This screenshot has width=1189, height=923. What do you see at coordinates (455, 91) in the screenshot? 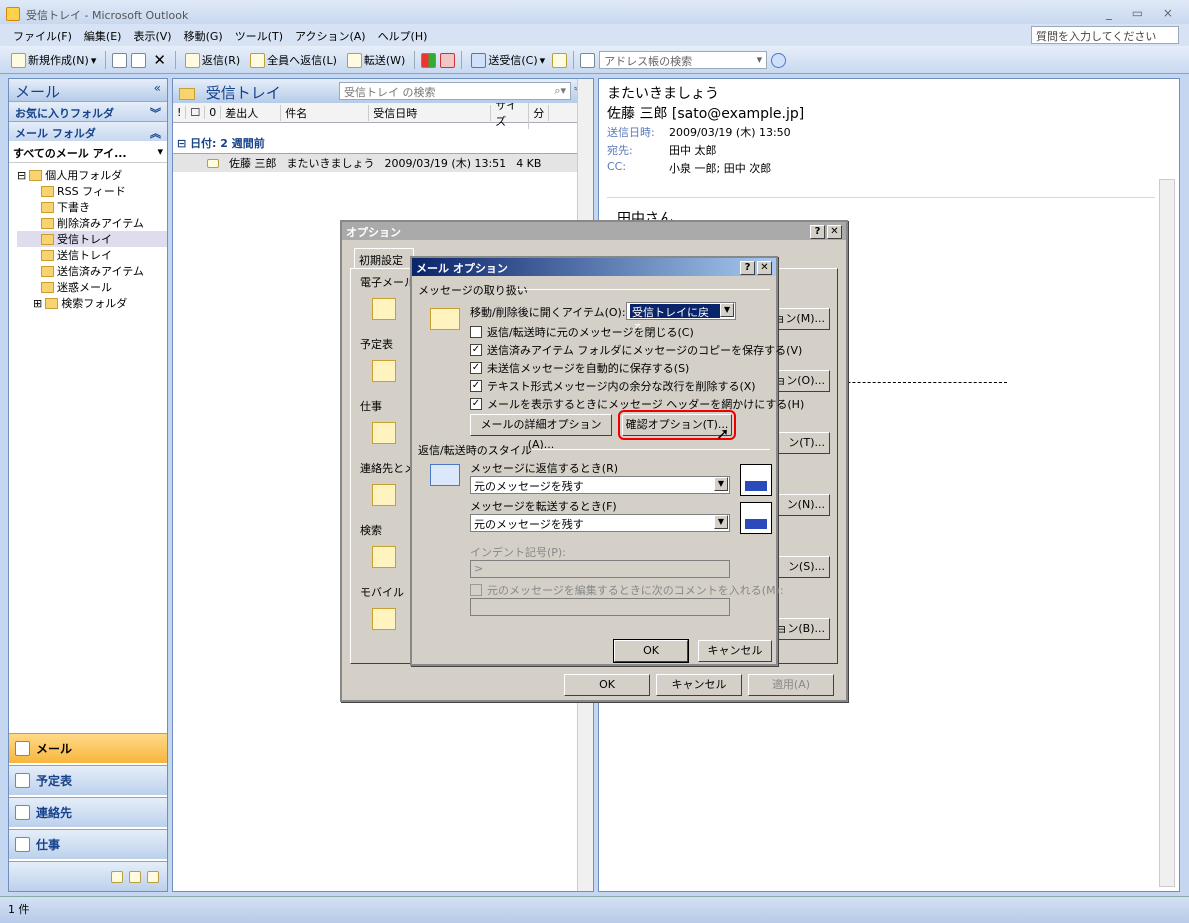
I see `inbox-search-input: 受信トレイ の検索 ⌕▾` at bounding box center [455, 91].